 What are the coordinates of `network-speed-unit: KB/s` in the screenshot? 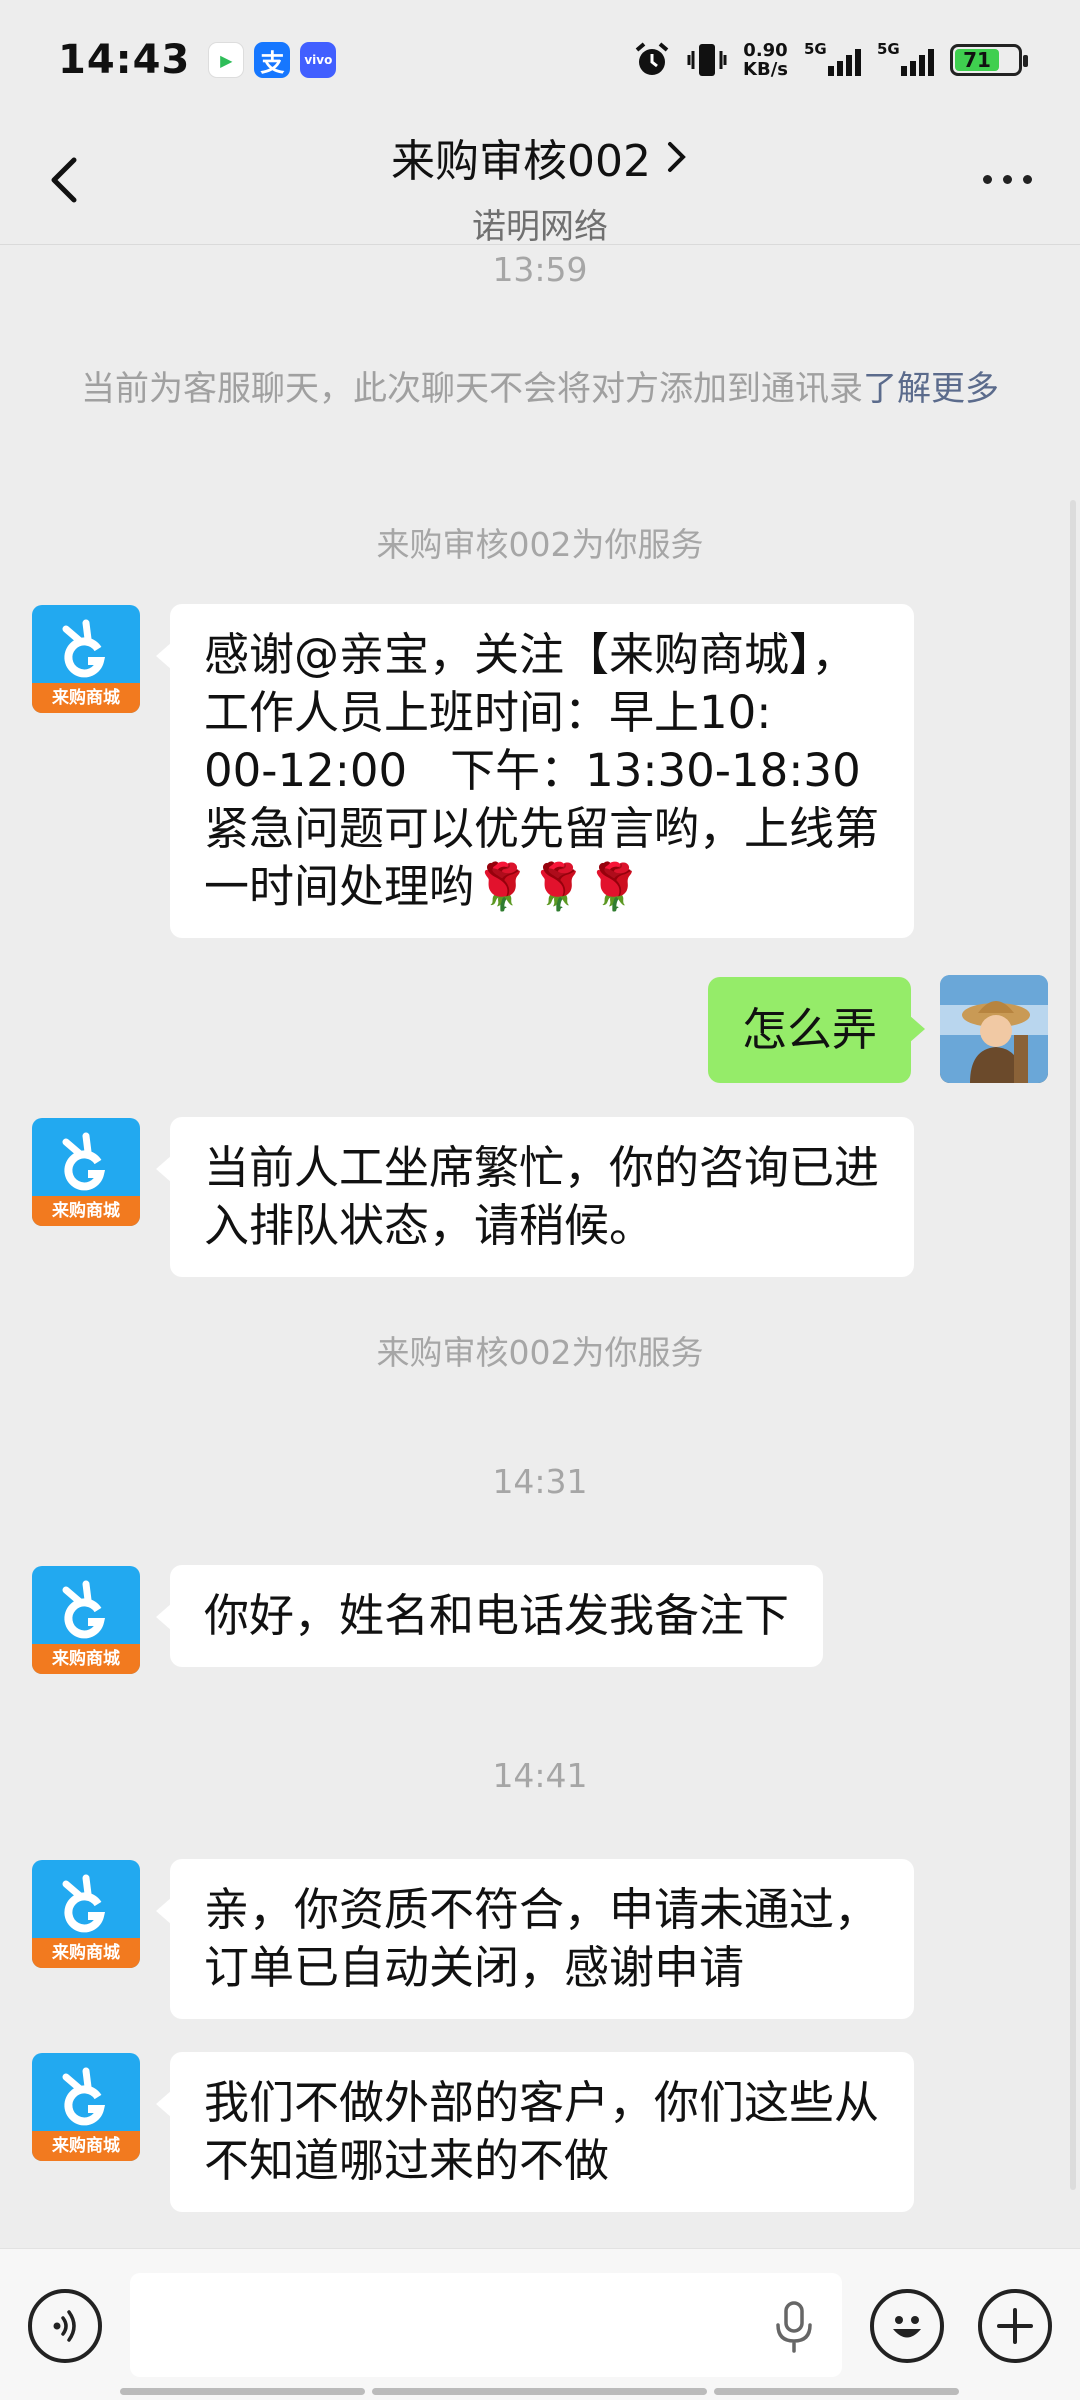 It's located at (765, 69).